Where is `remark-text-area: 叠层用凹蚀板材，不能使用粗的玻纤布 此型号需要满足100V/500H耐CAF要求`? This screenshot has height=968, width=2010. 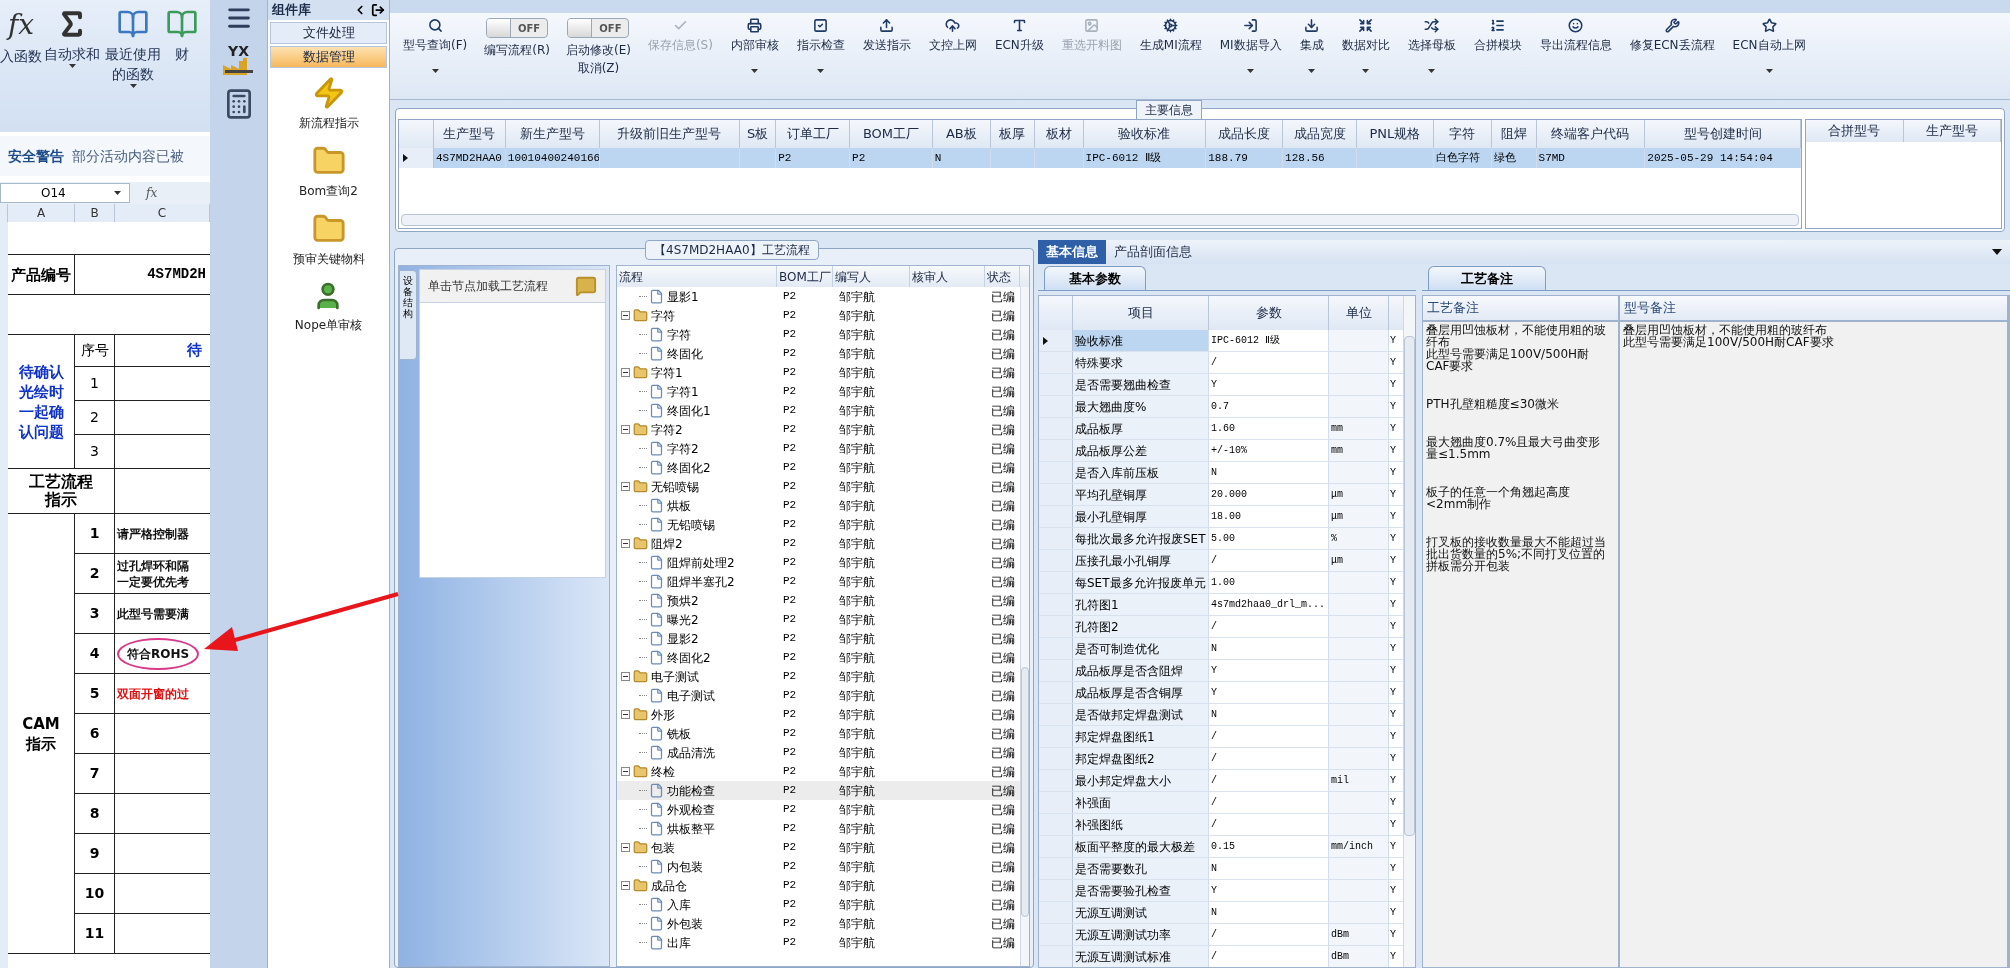
remark-text-area: 叠层用凹蚀板材，不能使用粗的玻纤布 此型号需要满足100V/500H耐CAF要求 is located at coordinates (1813, 644).